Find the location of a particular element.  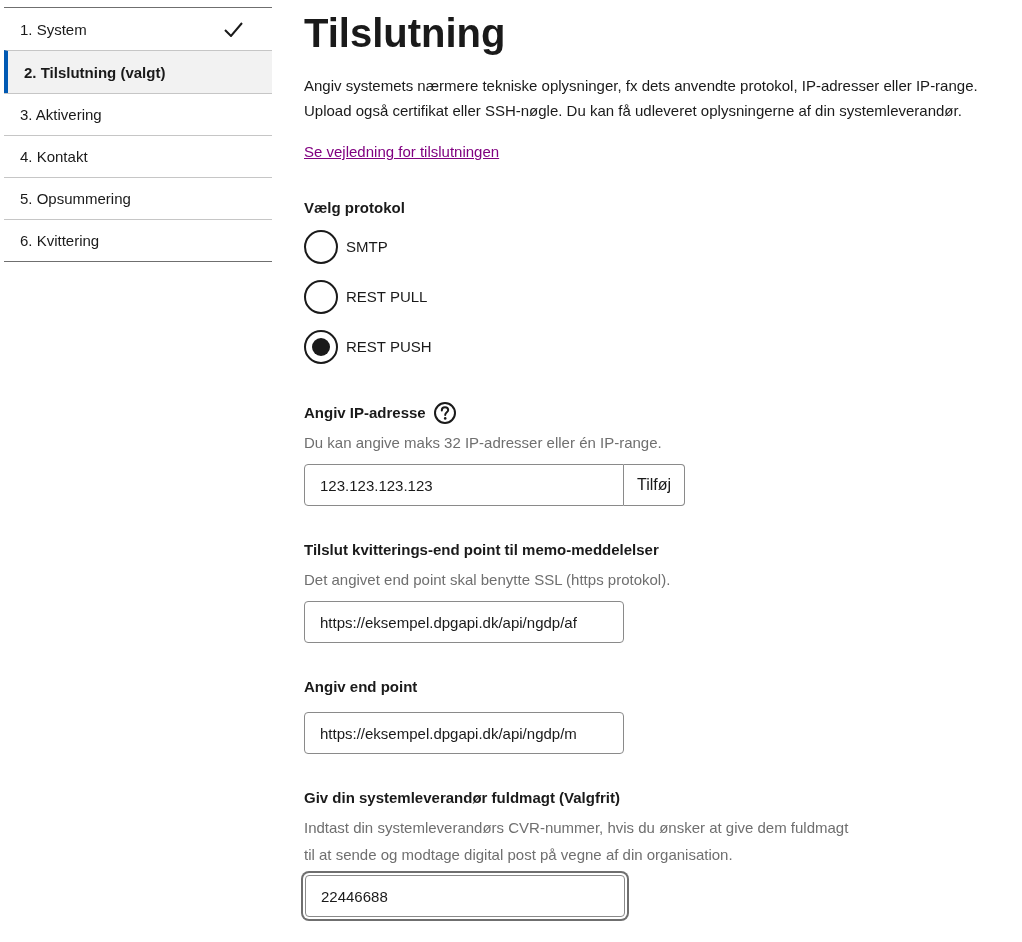

cvr-number-field: 22446688 is located at coordinates (465, 896).